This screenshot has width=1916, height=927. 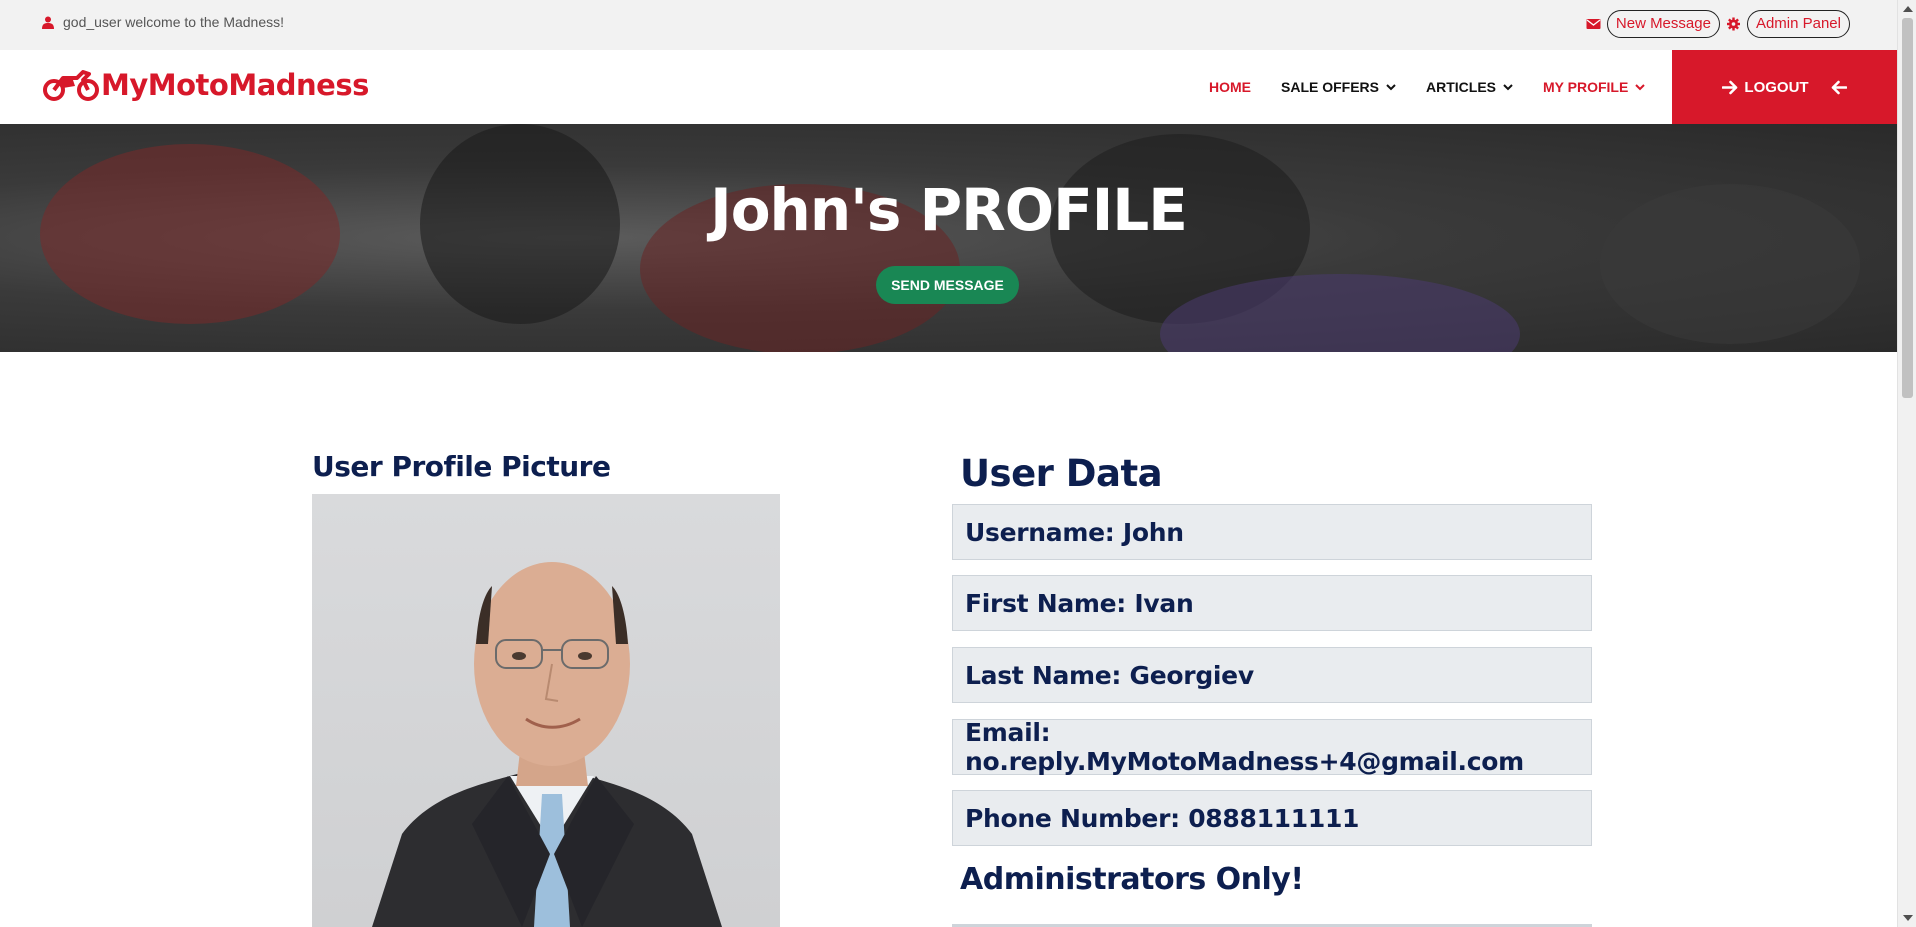 I want to click on nav-my-profile: MY PROFILE, so click(x=1594, y=87).